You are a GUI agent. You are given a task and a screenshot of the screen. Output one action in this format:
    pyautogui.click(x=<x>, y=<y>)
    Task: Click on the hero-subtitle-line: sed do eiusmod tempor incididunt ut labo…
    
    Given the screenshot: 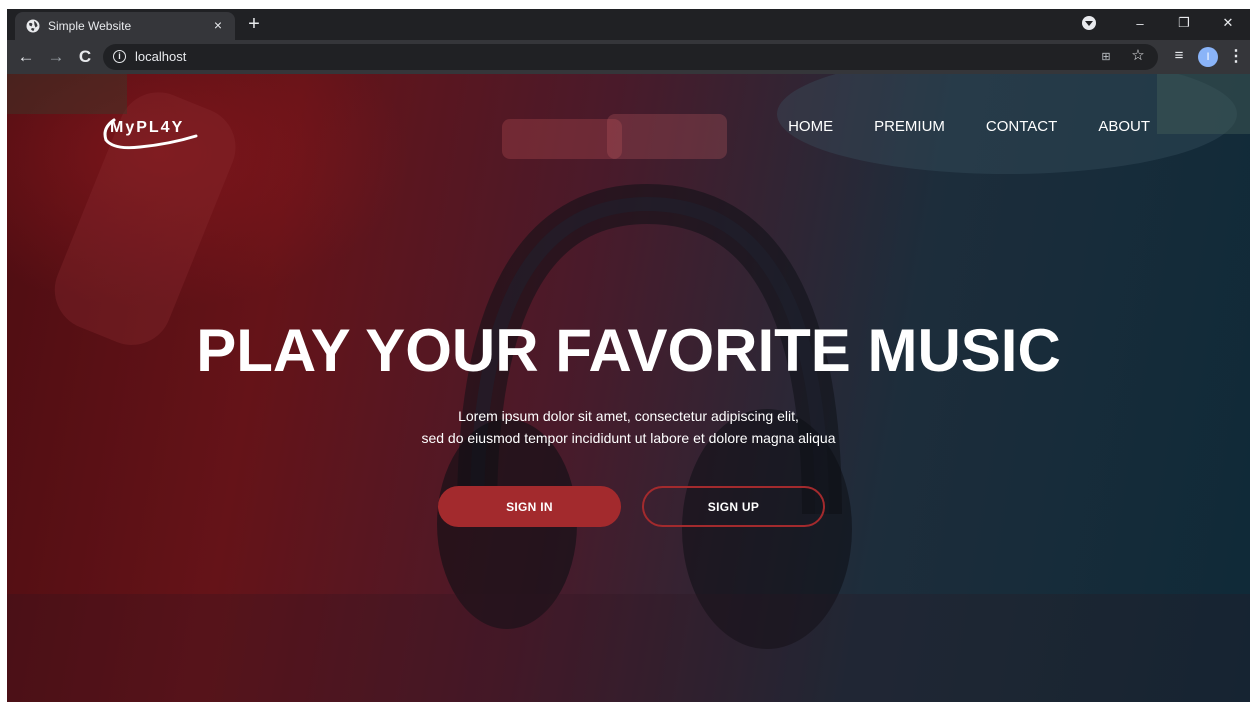 What is the action you would take?
    pyautogui.click(x=628, y=438)
    